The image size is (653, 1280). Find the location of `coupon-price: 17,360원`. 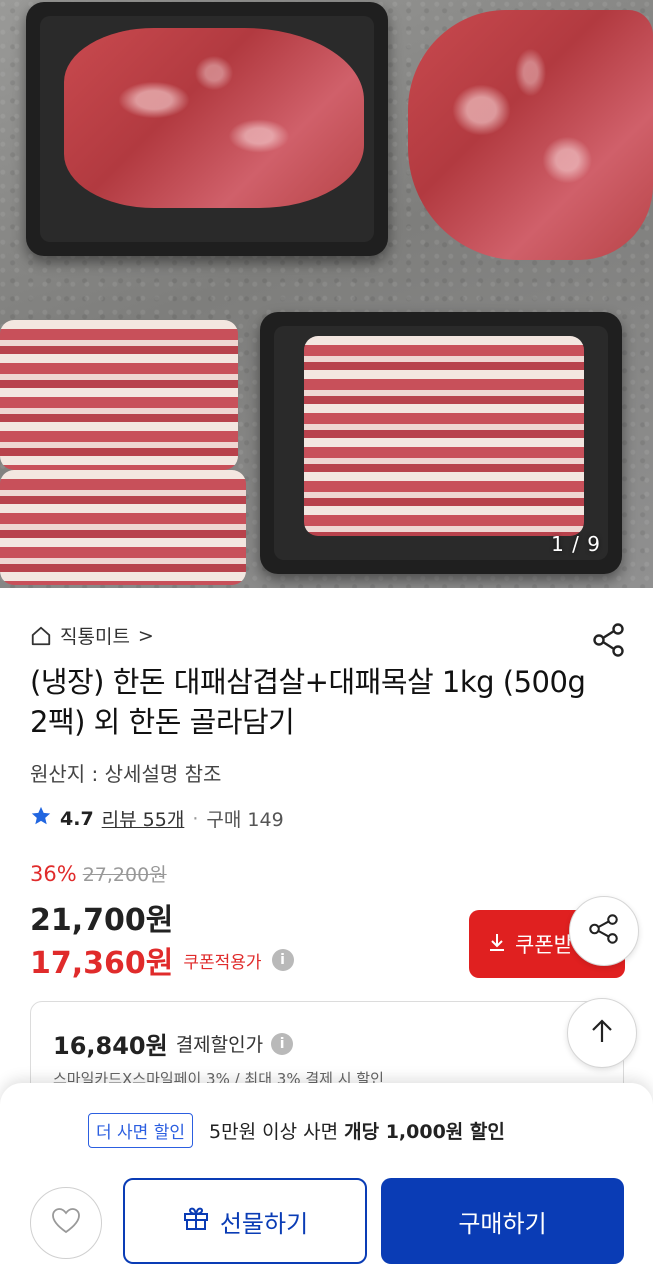

coupon-price: 17,360원 is located at coordinates (102, 963).